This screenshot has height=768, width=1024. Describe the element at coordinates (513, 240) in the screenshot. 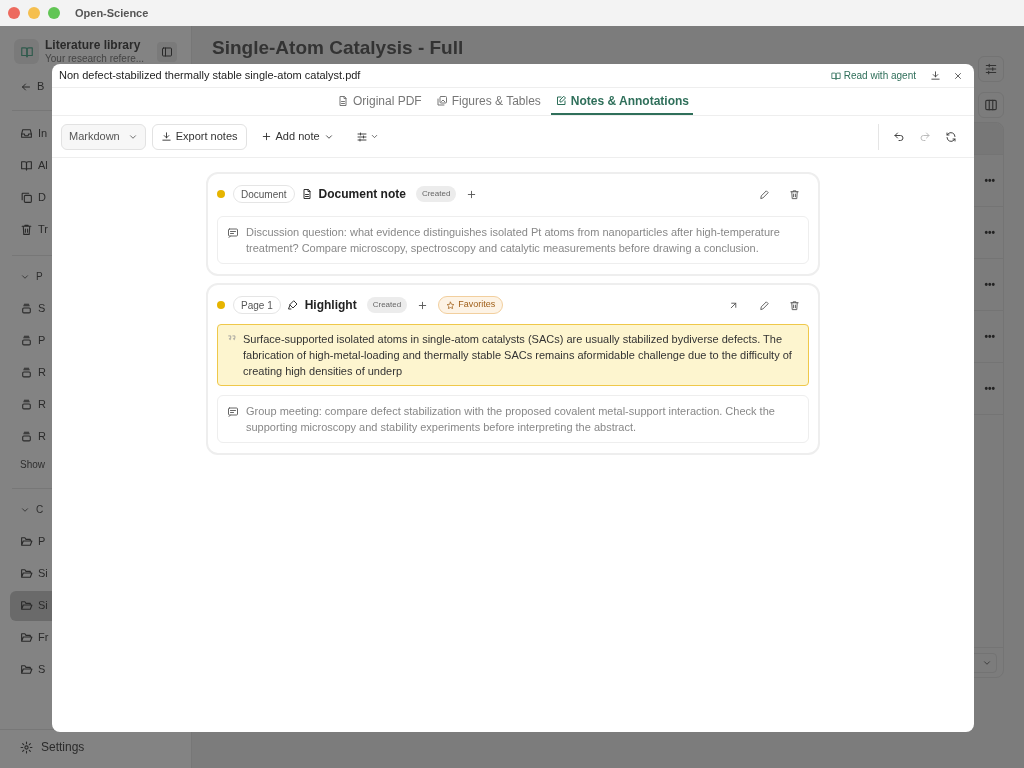

I see `comment-text: Discussion question: what evidence distinguishes isolated Pt atoms from nanoparticles after high-temperature treatment? Compare microscopy, spectroscopy and catalytic measurements before drawing a conclusion.` at that location.